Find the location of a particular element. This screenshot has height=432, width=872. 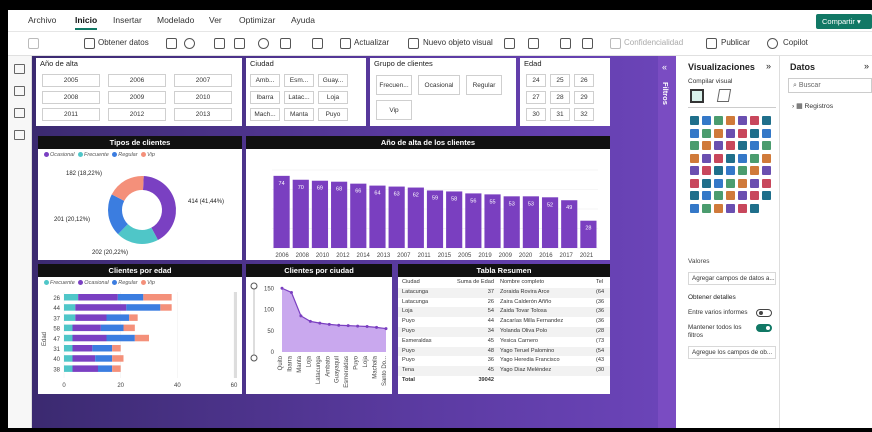

share-button: Compartir ▾ is located at coordinates (844, 21).